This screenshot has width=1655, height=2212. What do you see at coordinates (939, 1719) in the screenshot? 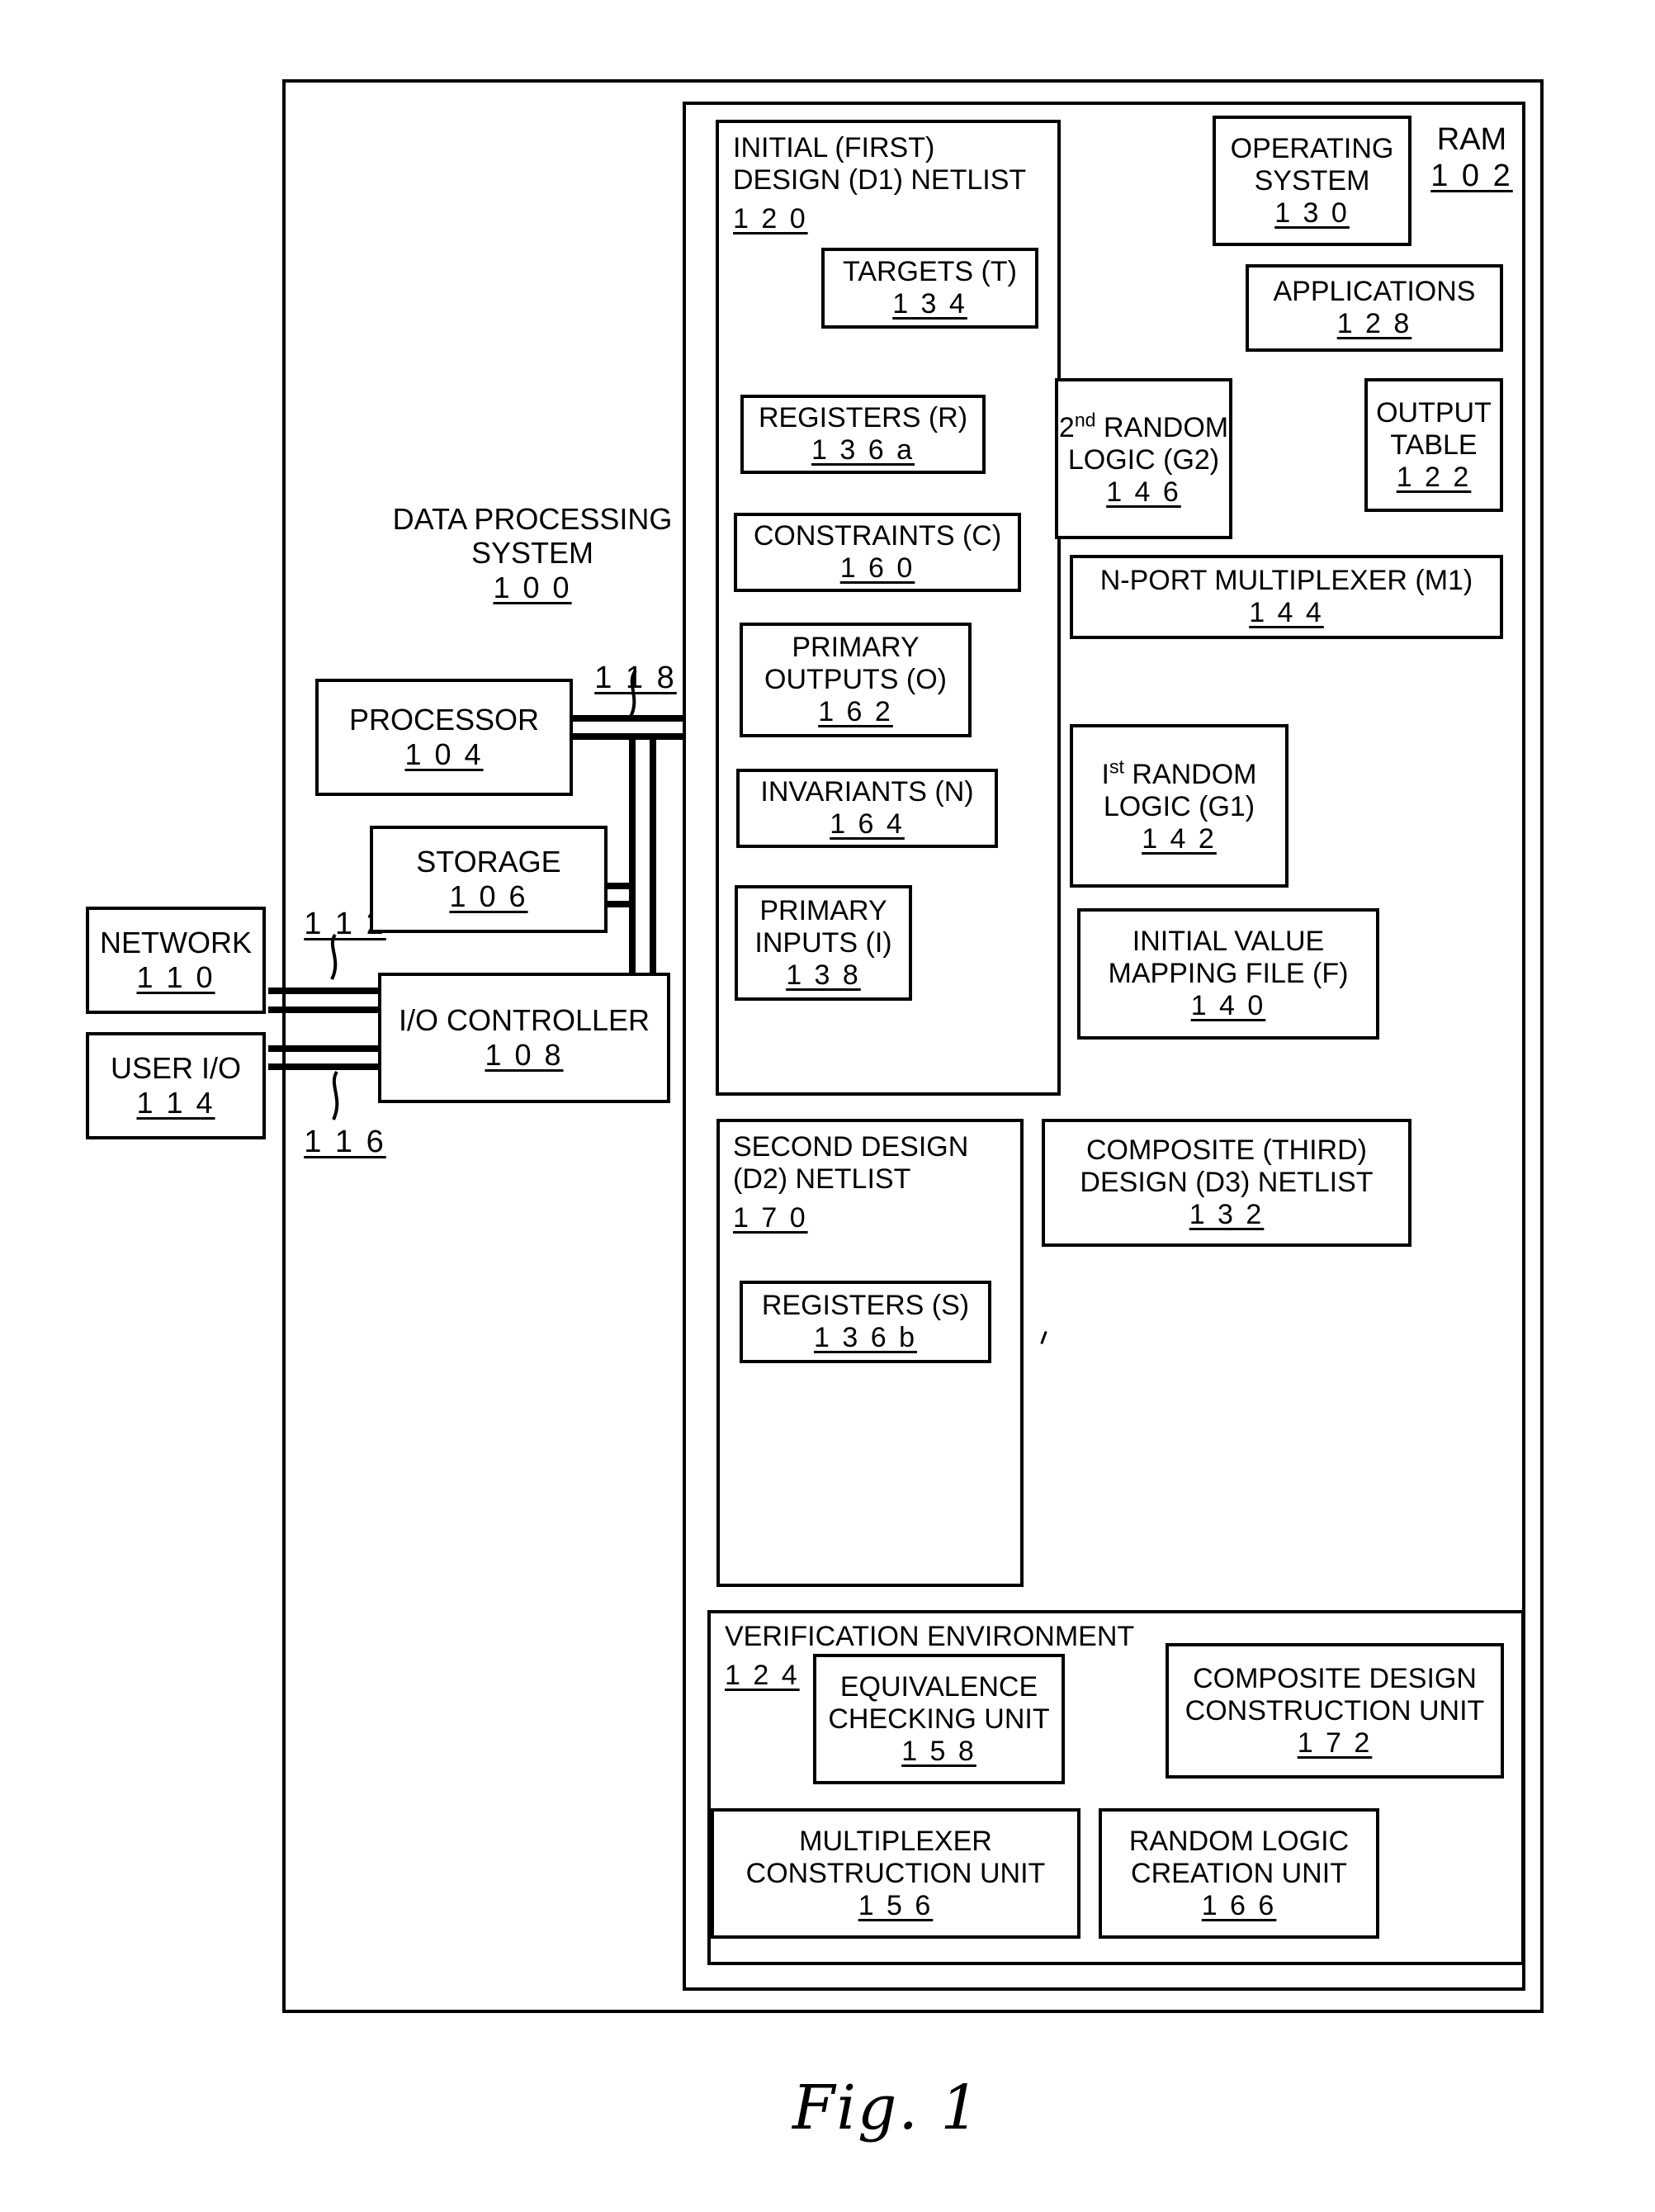
I see `equivalence-checking-unit-box: EQUIVALENCE CHECKING UNIT 1 5 8` at bounding box center [939, 1719].